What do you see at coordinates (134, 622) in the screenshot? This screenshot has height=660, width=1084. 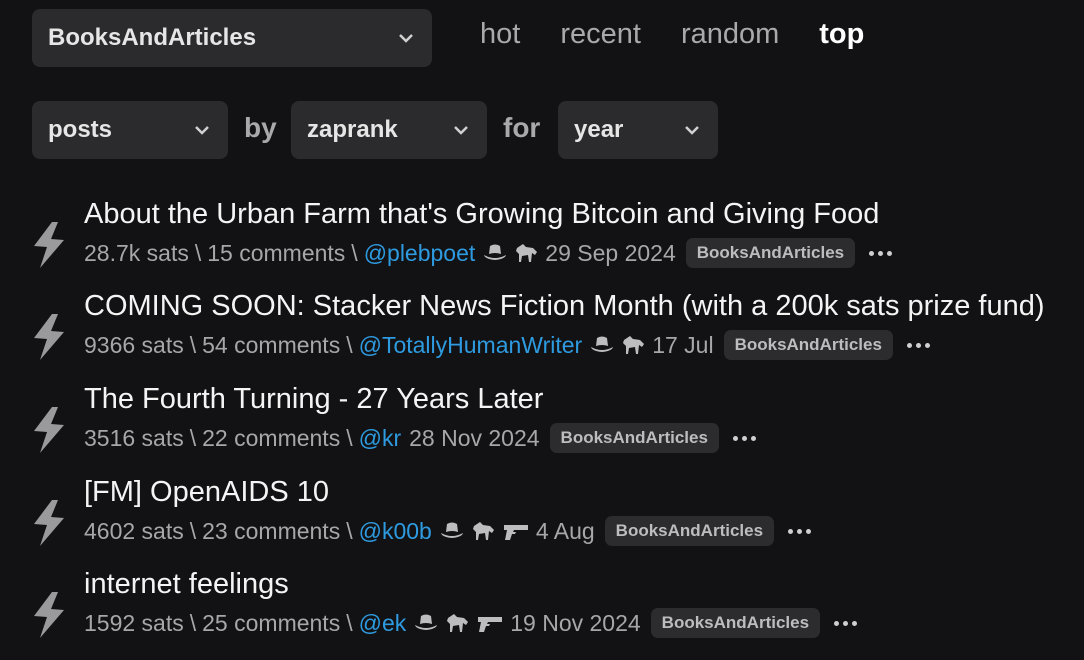 I see `post-sats: 1592 sats` at bounding box center [134, 622].